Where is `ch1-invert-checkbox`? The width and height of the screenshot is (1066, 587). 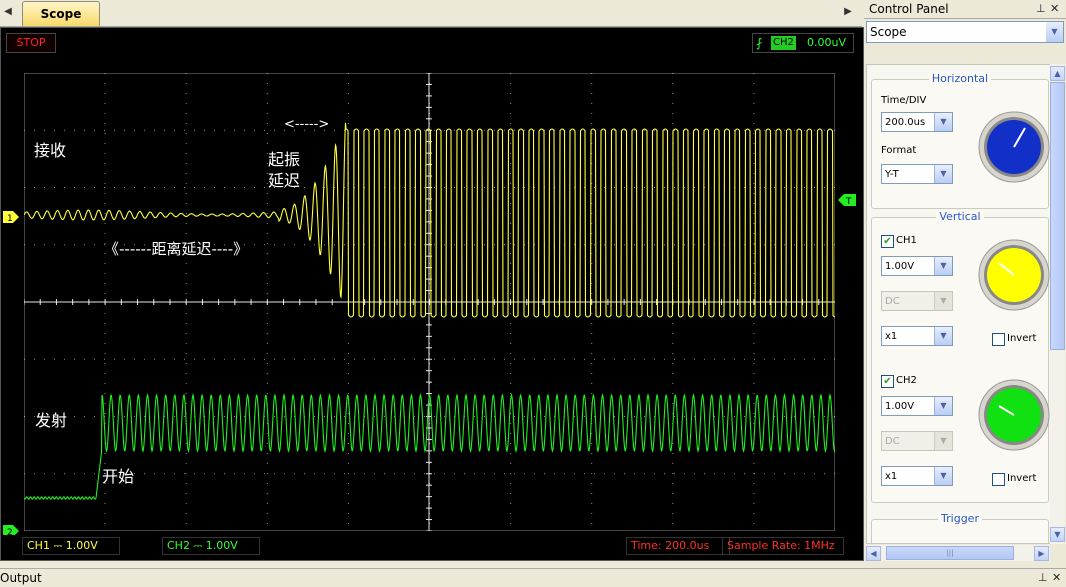
ch1-invert-checkbox is located at coordinates (998, 339).